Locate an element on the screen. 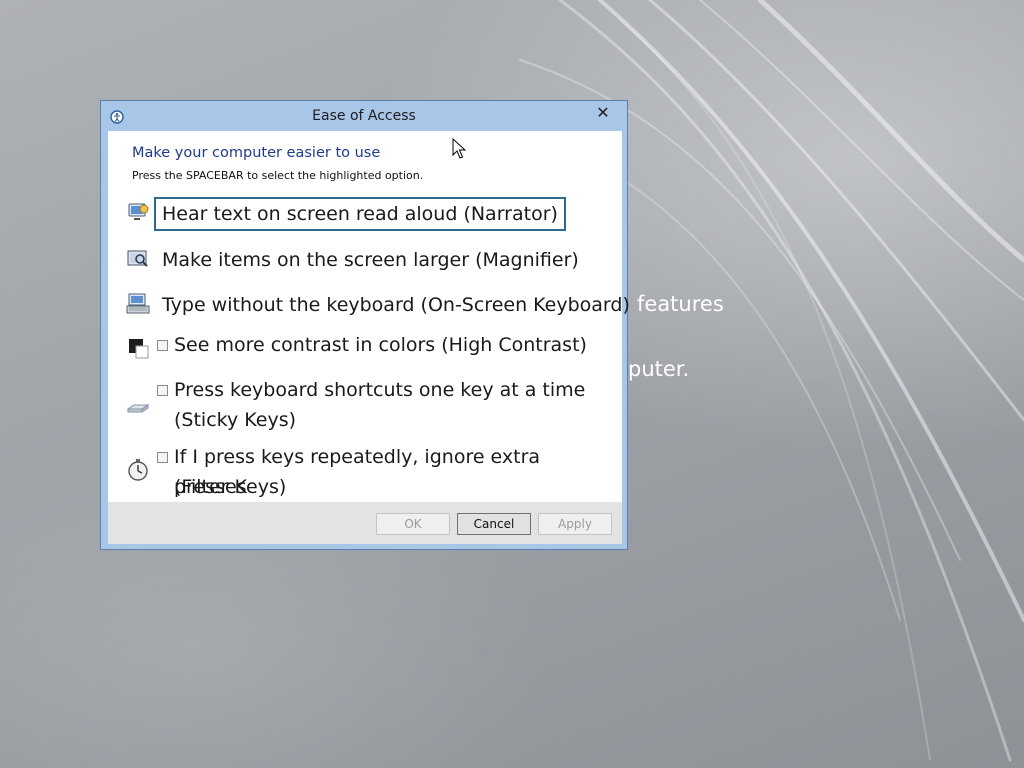  magnifier-icon is located at coordinates (138, 260).